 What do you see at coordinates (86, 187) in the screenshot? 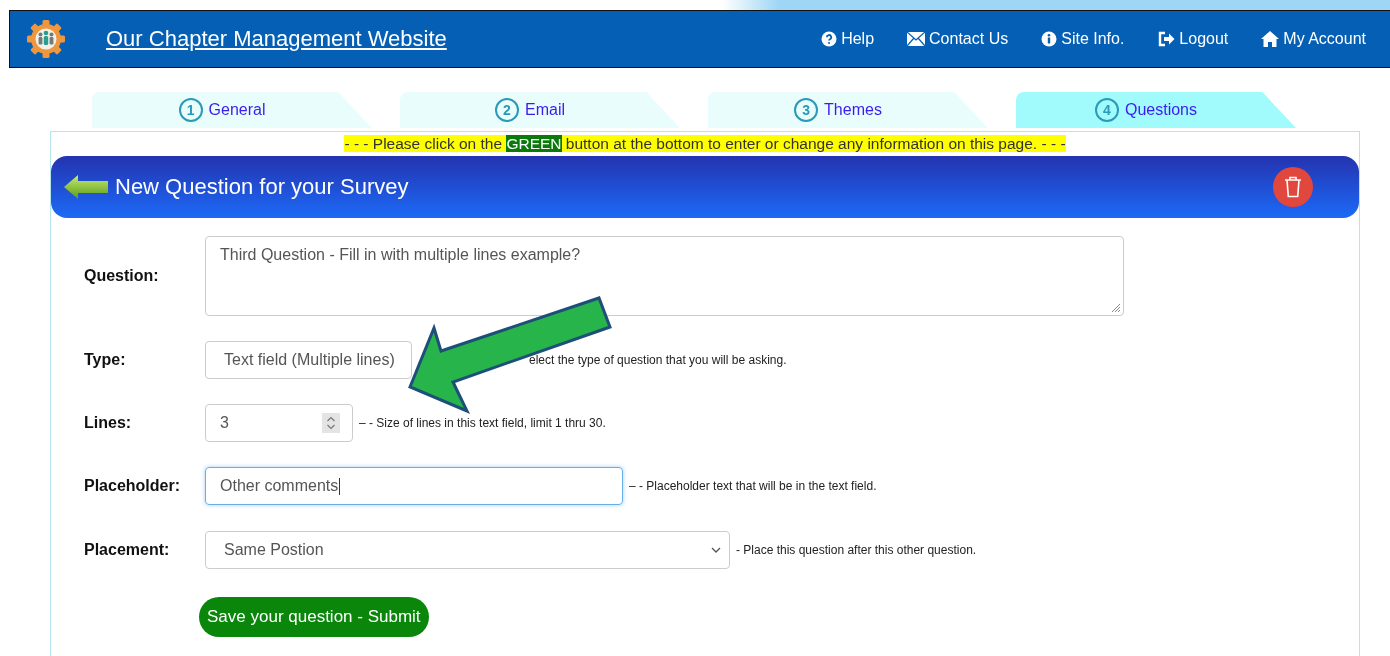
I see `back-arrow-icon` at bounding box center [86, 187].